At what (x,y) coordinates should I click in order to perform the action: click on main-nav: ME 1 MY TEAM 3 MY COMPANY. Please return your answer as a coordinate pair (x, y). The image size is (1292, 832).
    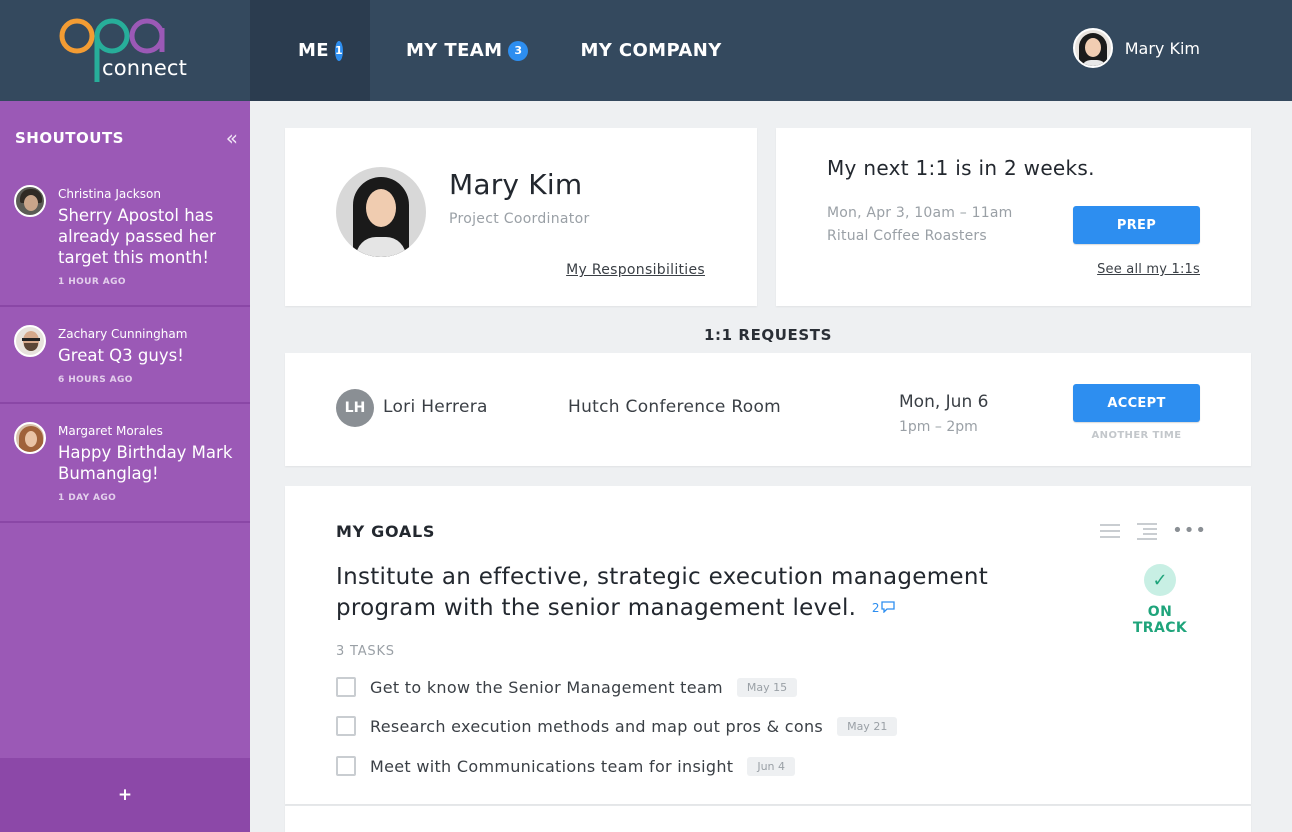
    Looking at the image, I should click on (500, 50).